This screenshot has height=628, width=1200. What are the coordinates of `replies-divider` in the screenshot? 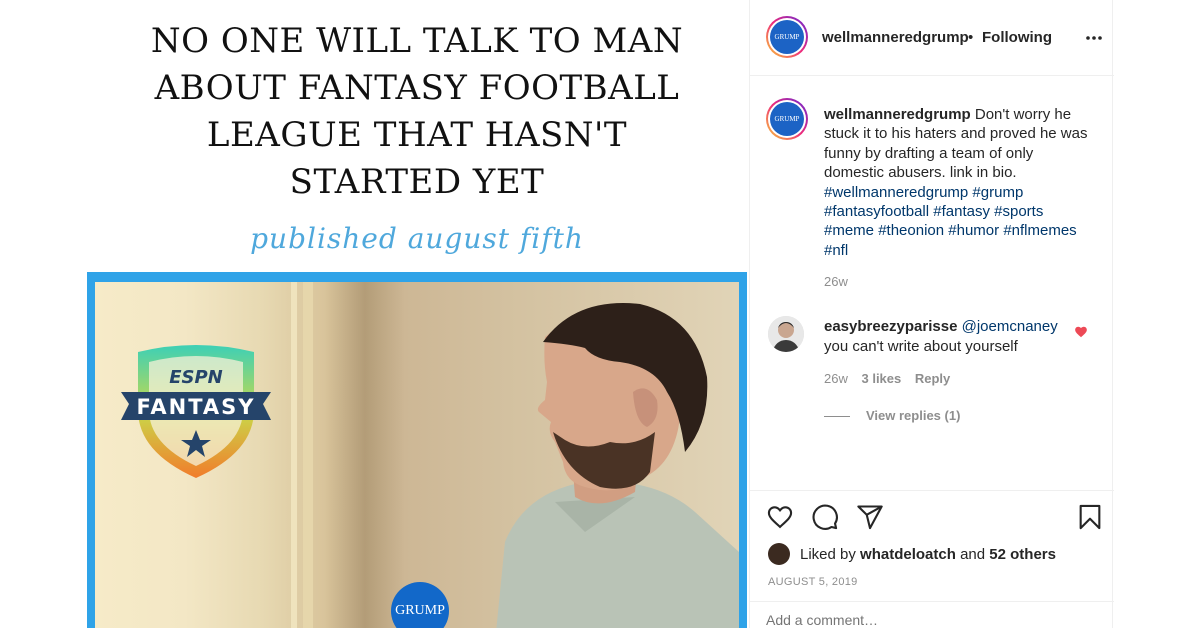 It's located at (837, 417).